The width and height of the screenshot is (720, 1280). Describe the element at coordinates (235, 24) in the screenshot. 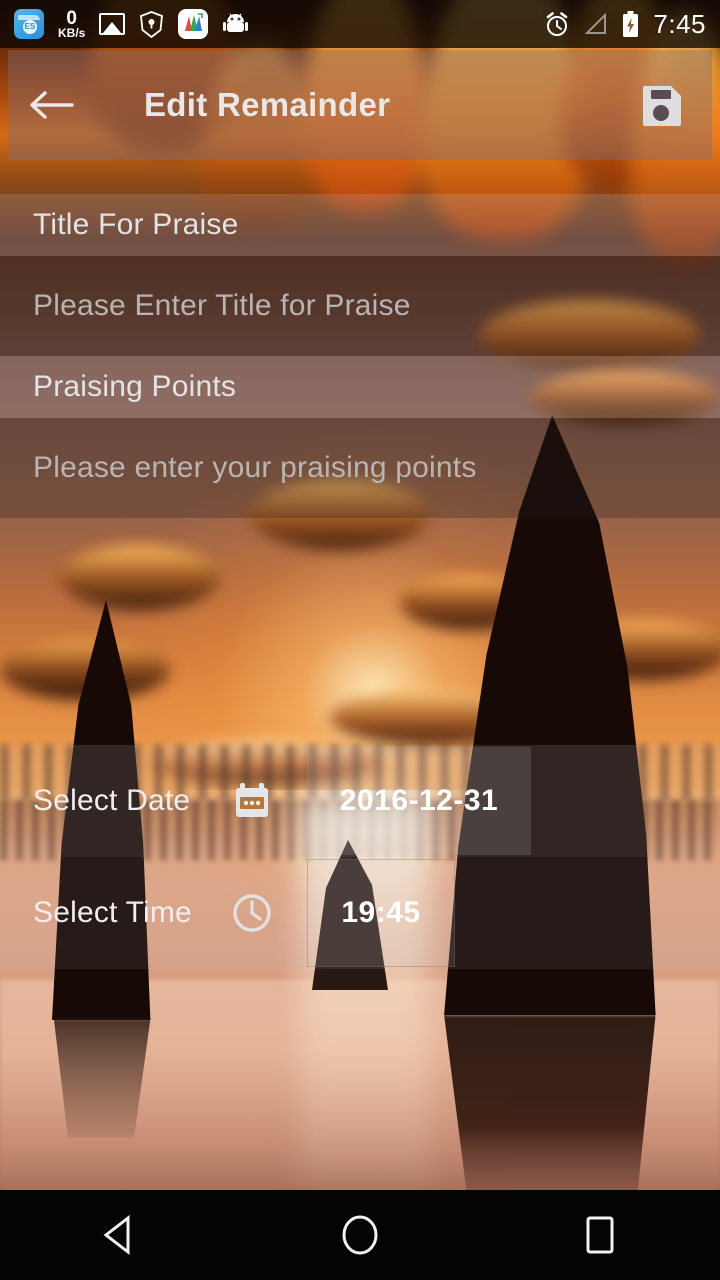

I see `android-system-icon` at that location.